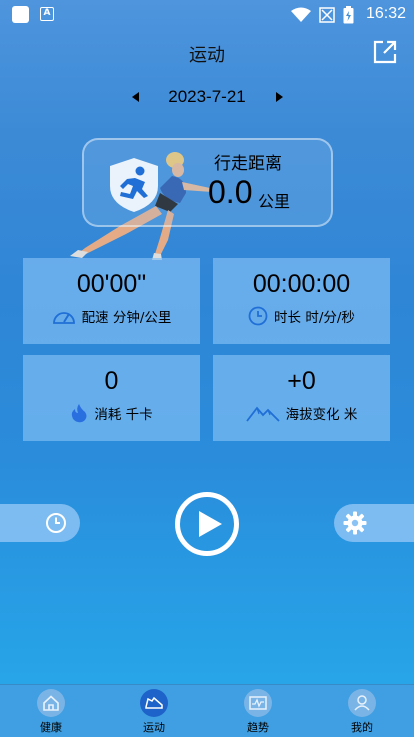 Image resolution: width=414 pixels, height=737 pixels. Describe the element at coordinates (40, 523) in the screenshot. I see `history-button` at that location.